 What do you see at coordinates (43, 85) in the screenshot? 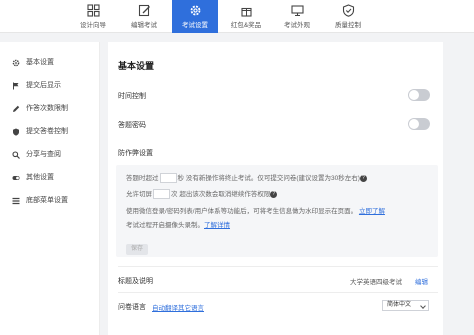
I see `sidebar-item-label: 提交后显示` at bounding box center [43, 85].